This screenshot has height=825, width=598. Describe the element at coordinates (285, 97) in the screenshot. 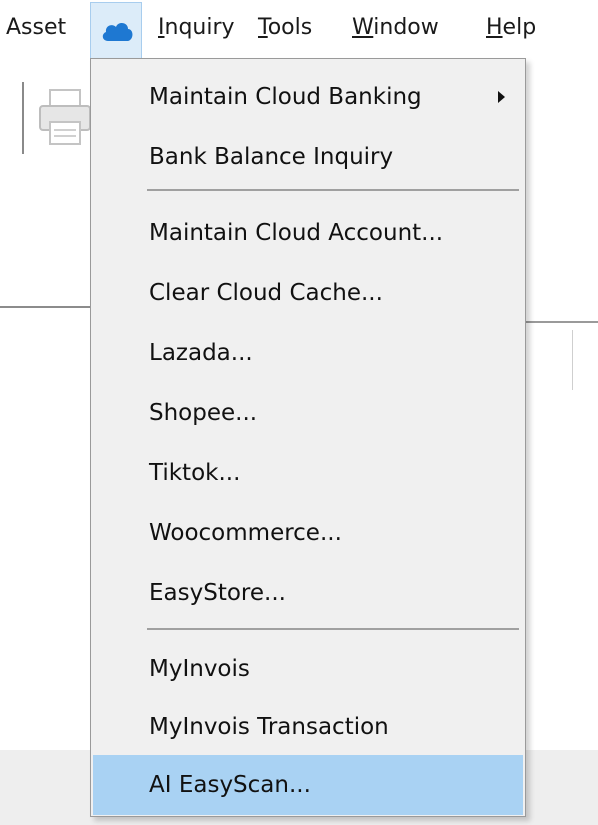

I see `menu-item-label: Maintain Cloud Banking` at that location.